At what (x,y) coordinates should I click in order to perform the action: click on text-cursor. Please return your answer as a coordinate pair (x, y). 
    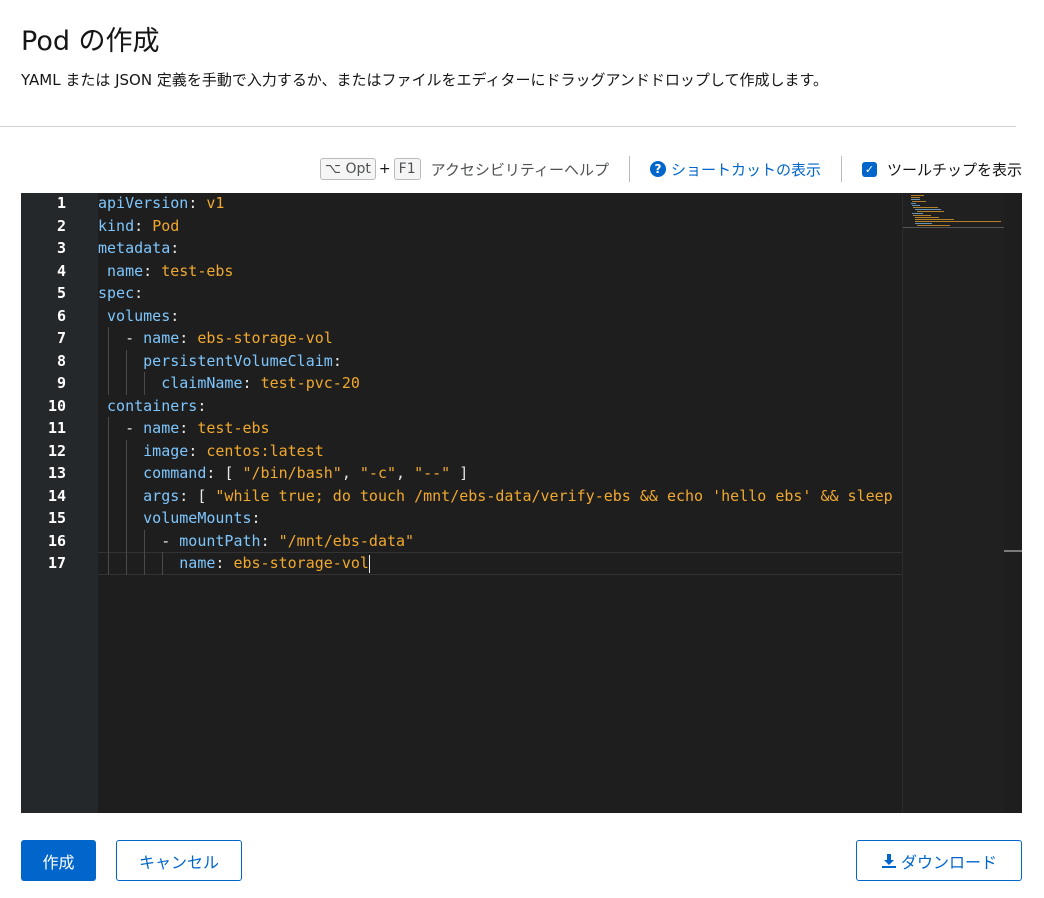
    Looking at the image, I should click on (369, 563).